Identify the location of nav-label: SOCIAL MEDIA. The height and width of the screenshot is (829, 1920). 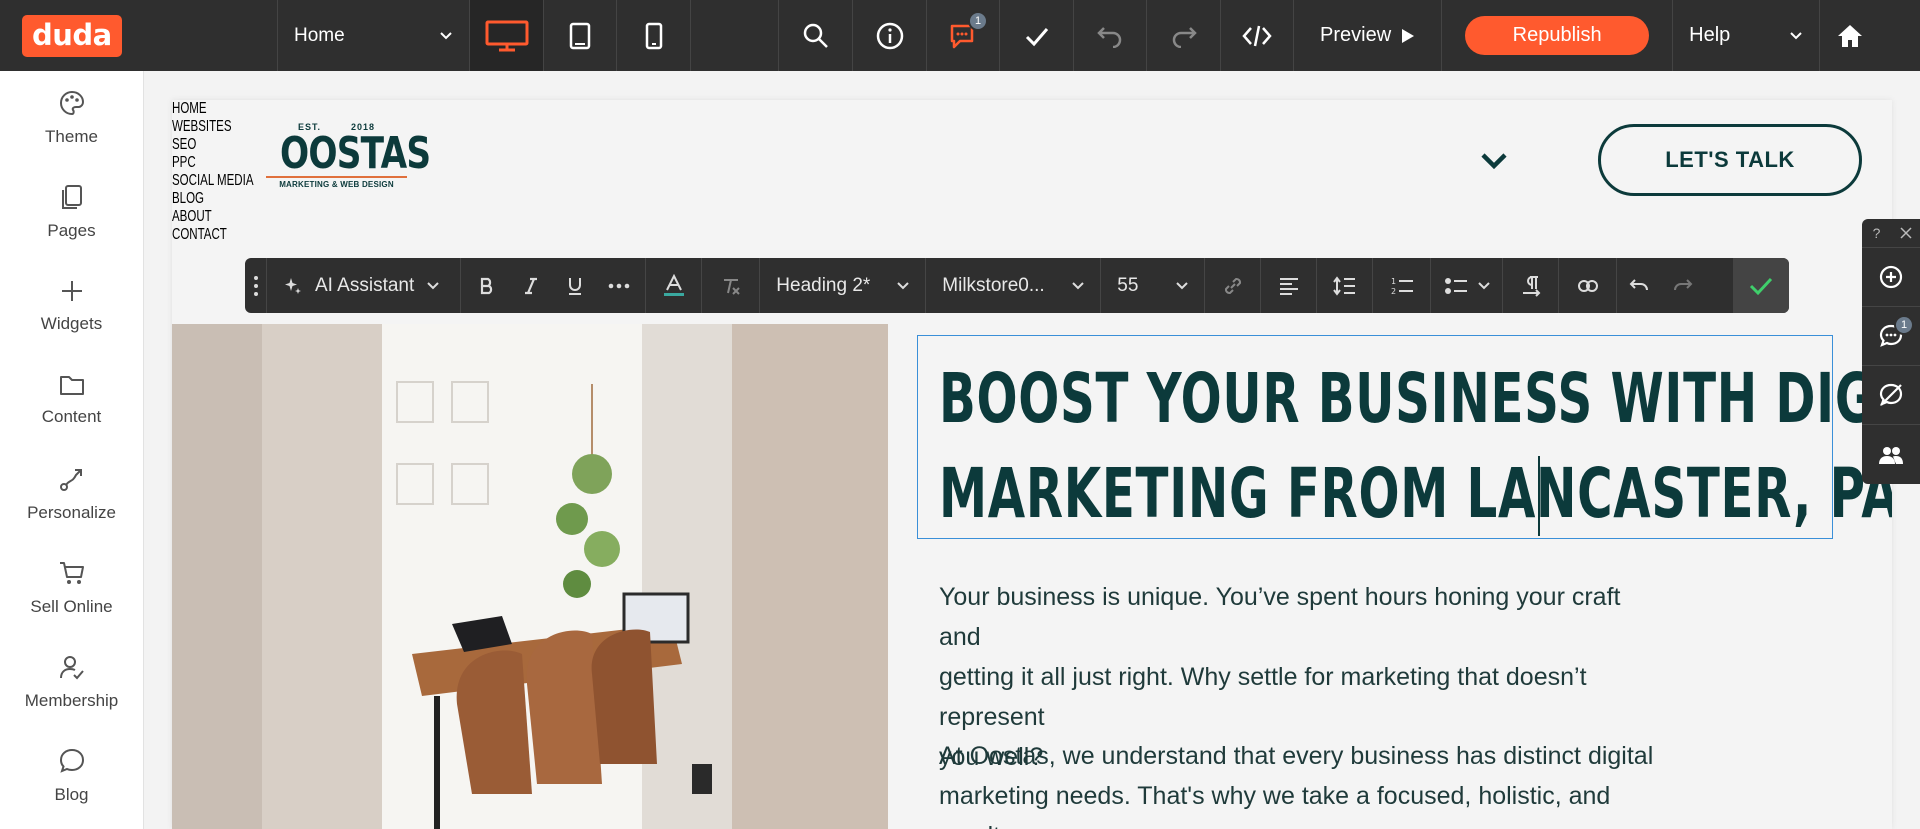
(213, 180).